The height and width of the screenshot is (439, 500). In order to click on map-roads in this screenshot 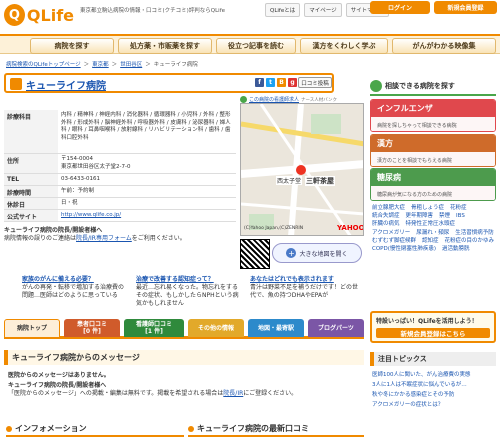, I will do `click(302, 169)`.